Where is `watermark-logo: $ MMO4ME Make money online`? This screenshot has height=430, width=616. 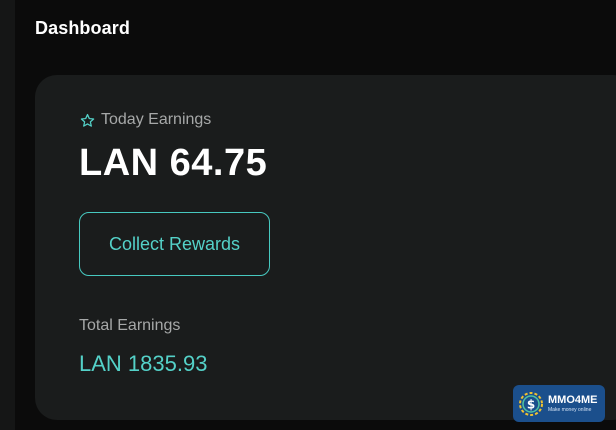
watermark-logo: $ MMO4ME Make money online is located at coordinates (559, 403).